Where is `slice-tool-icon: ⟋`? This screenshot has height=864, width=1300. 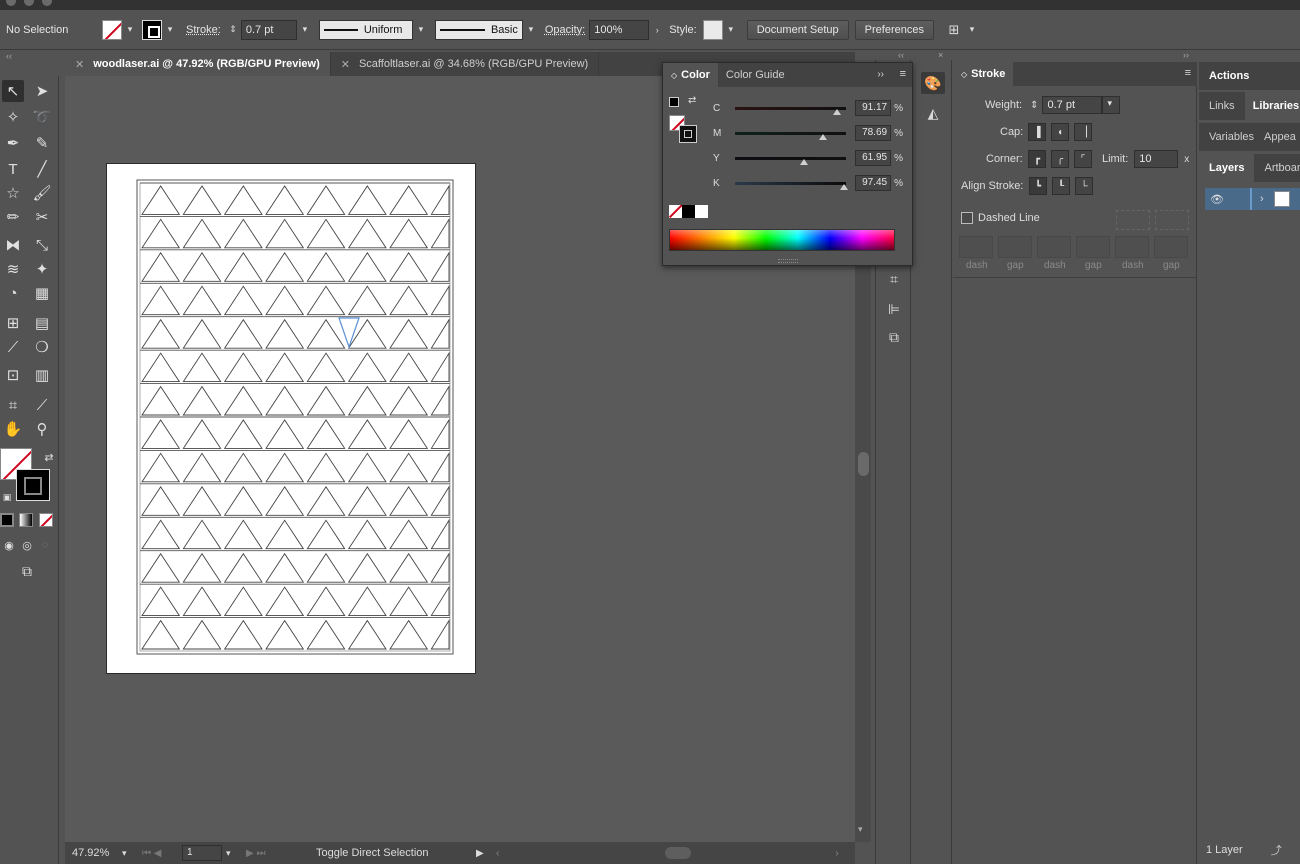 slice-tool-icon: ⟋ is located at coordinates (42, 405).